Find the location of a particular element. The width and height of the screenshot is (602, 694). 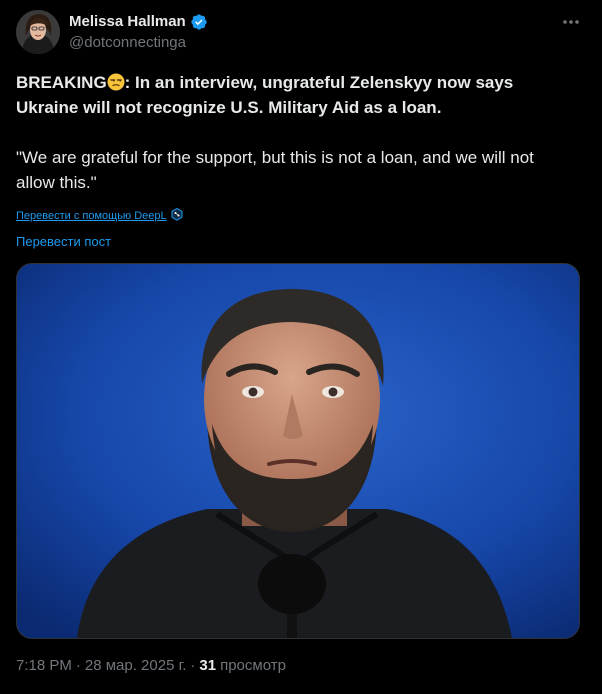

tweet-header: Melissa Hallman @dotconnectinga is located at coordinates (301, 33).